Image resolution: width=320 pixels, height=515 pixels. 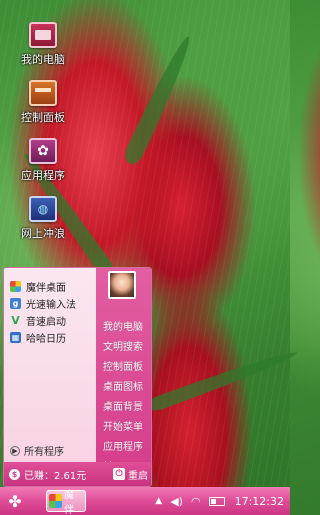 What do you see at coordinates (123, 445) in the screenshot?
I see `menu-link-applications: 应用程序` at bounding box center [123, 445].